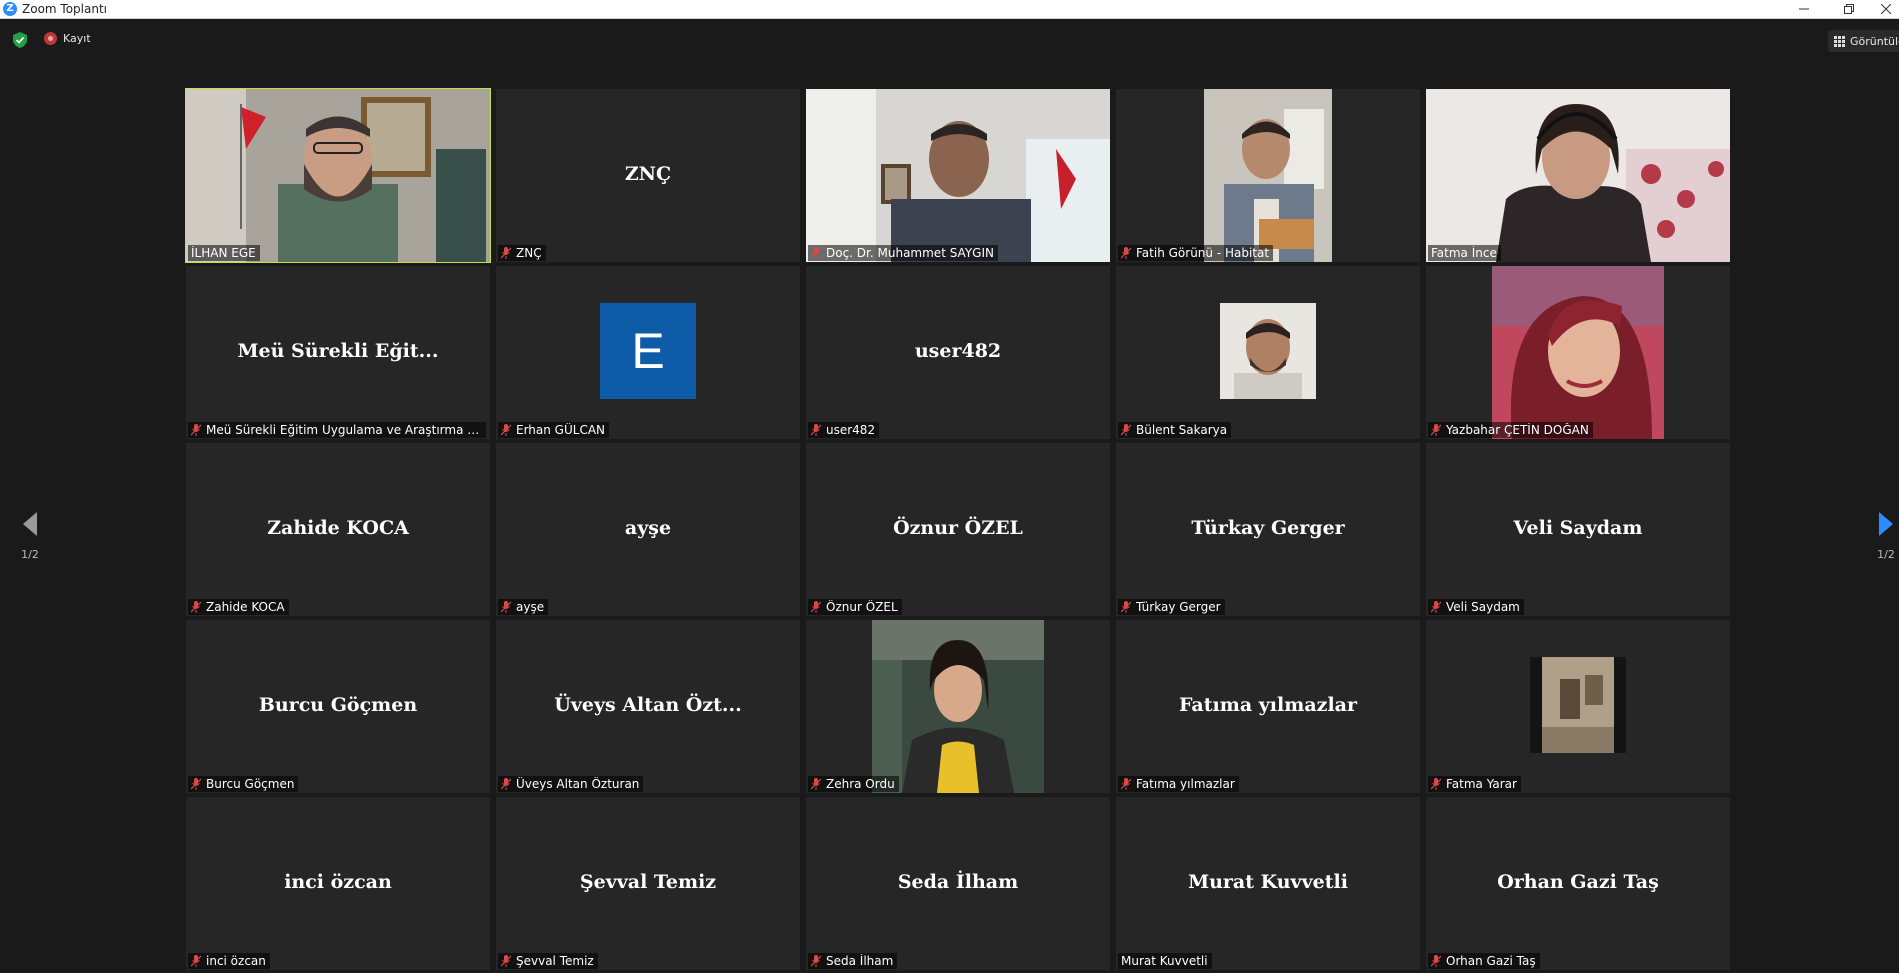 The image size is (1899, 973). What do you see at coordinates (1268, 175) in the screenshot?
I see `participant-tile: Fatih Görünü - Habitat` at bounding box center [1268, 175].